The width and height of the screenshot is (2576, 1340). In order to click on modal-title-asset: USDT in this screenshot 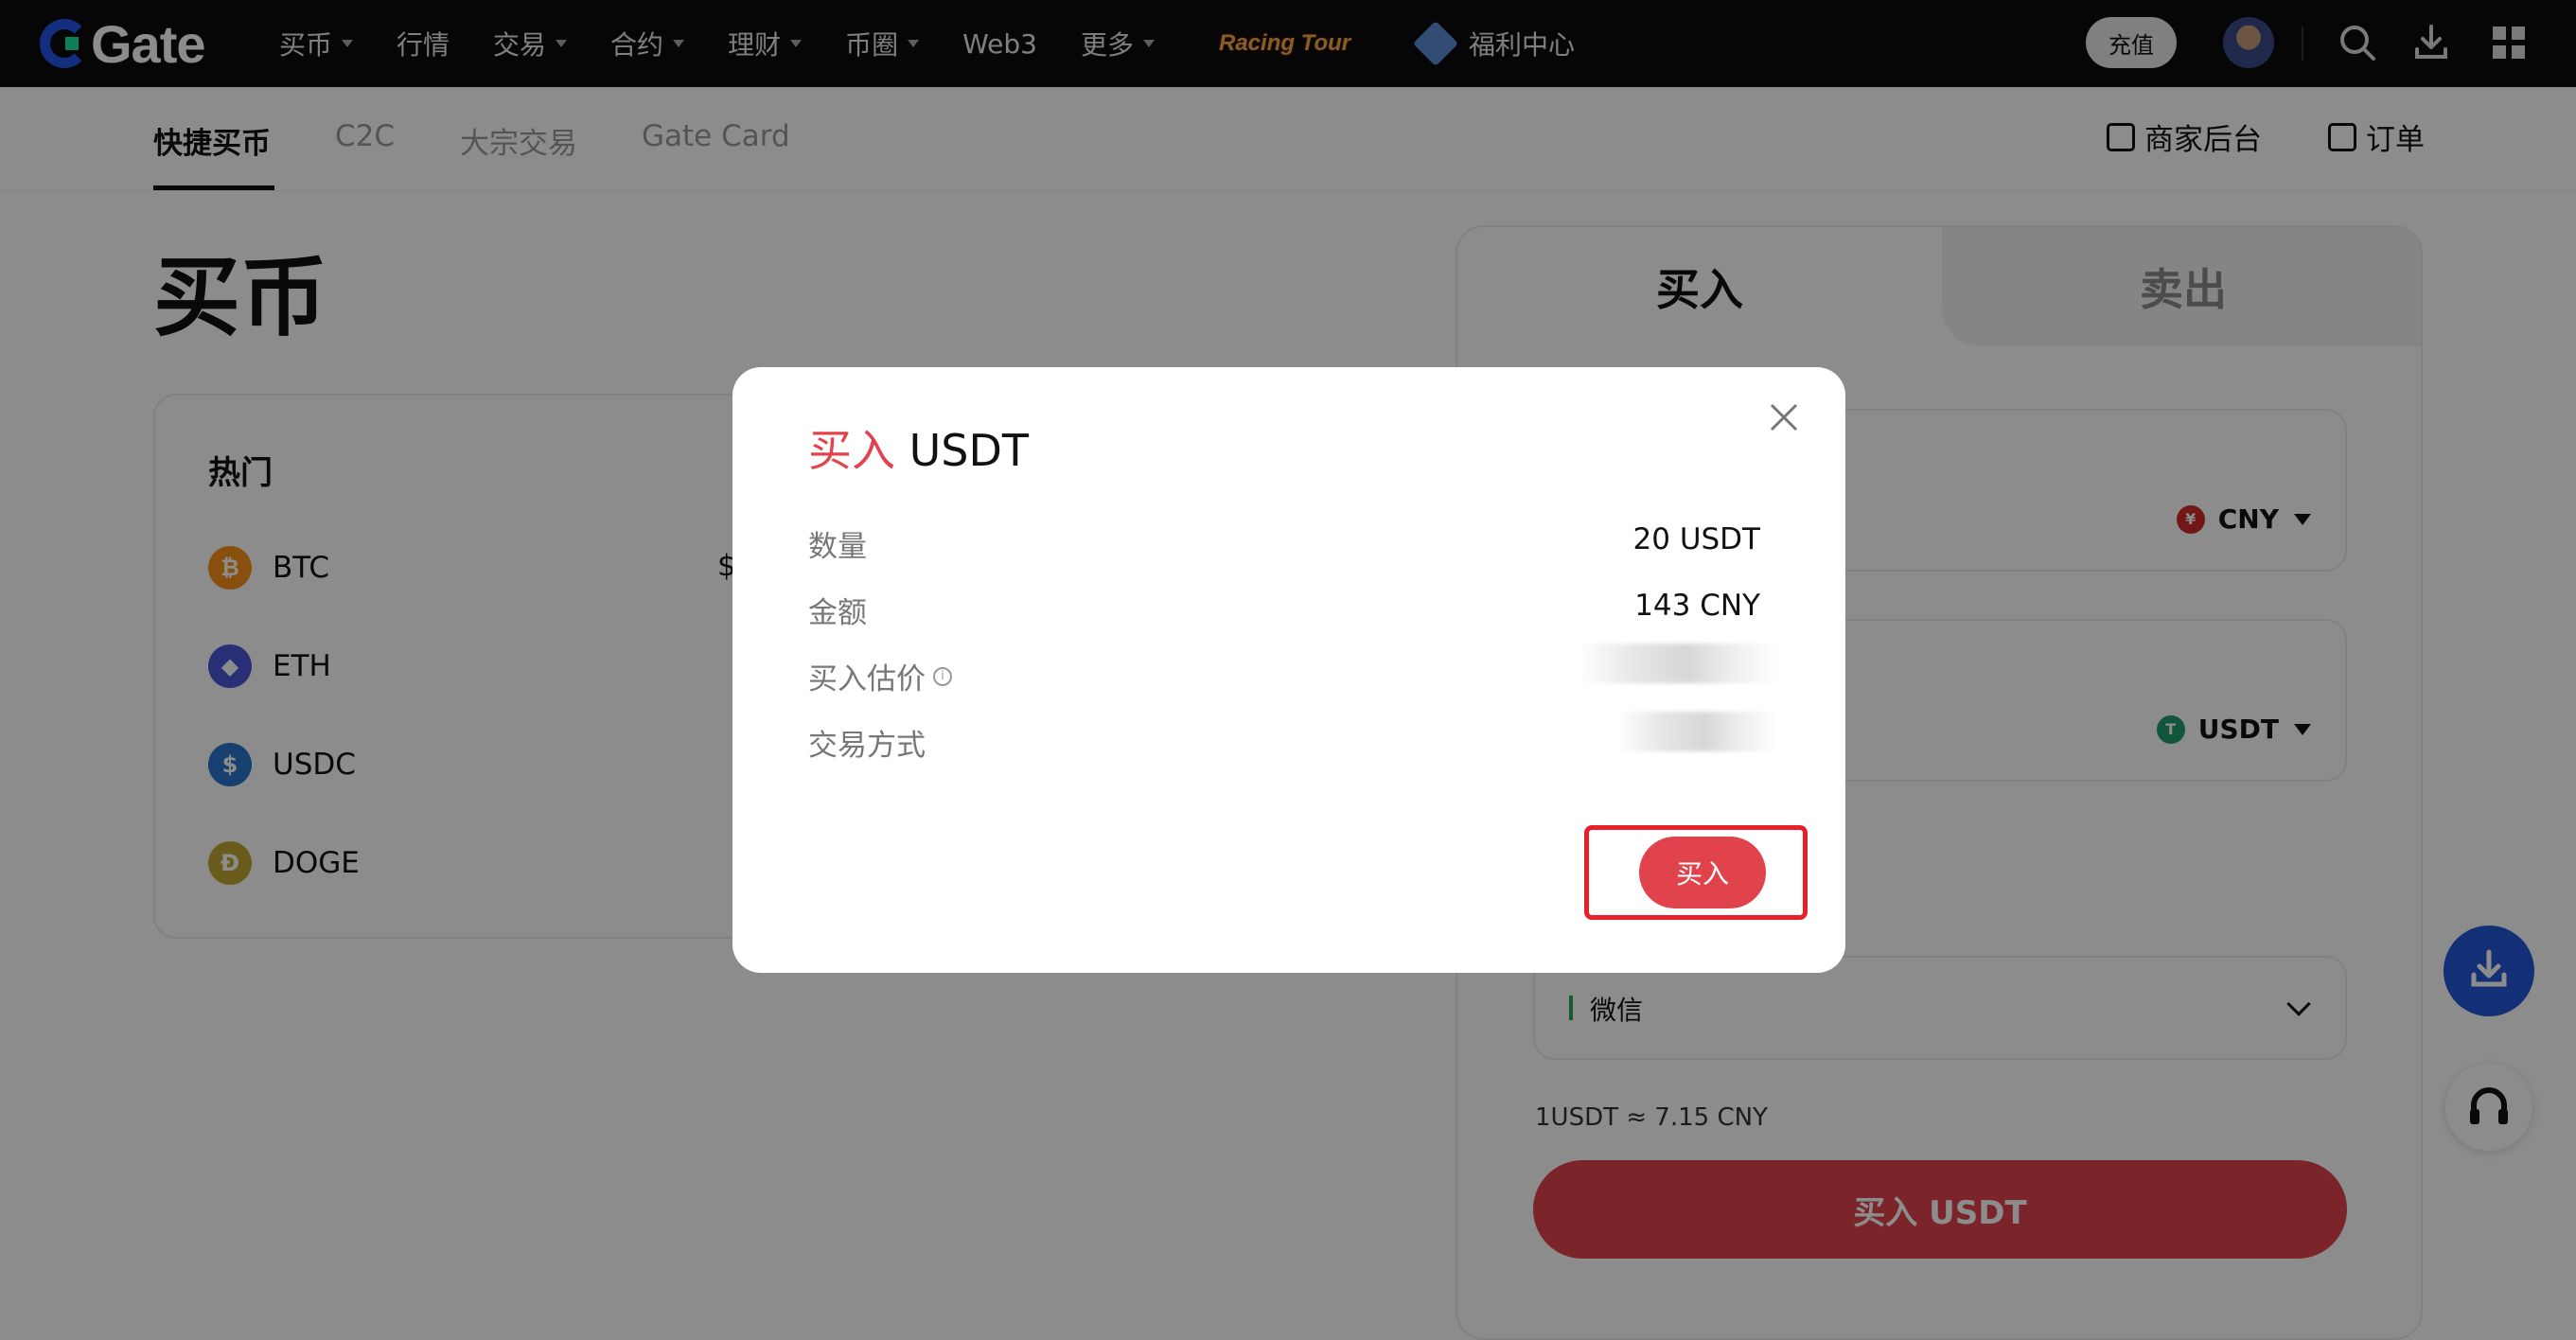, I will do `click(969, 450)`.